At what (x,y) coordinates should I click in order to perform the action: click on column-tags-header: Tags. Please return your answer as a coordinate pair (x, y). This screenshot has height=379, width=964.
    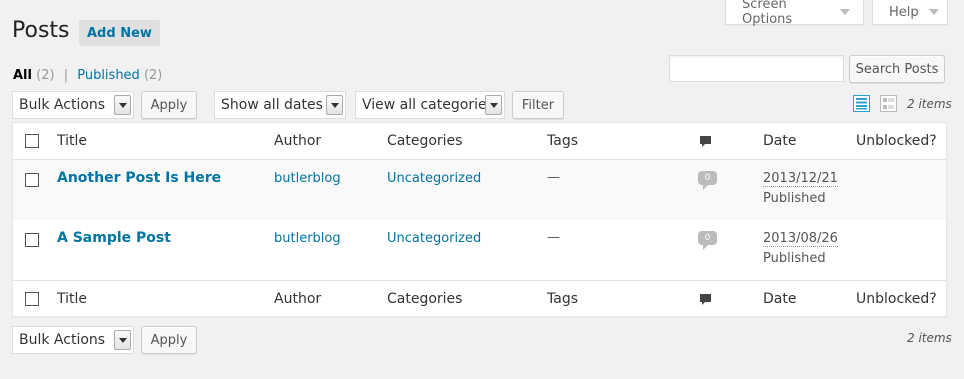
    Looking at the image, I should click on (562, 141).